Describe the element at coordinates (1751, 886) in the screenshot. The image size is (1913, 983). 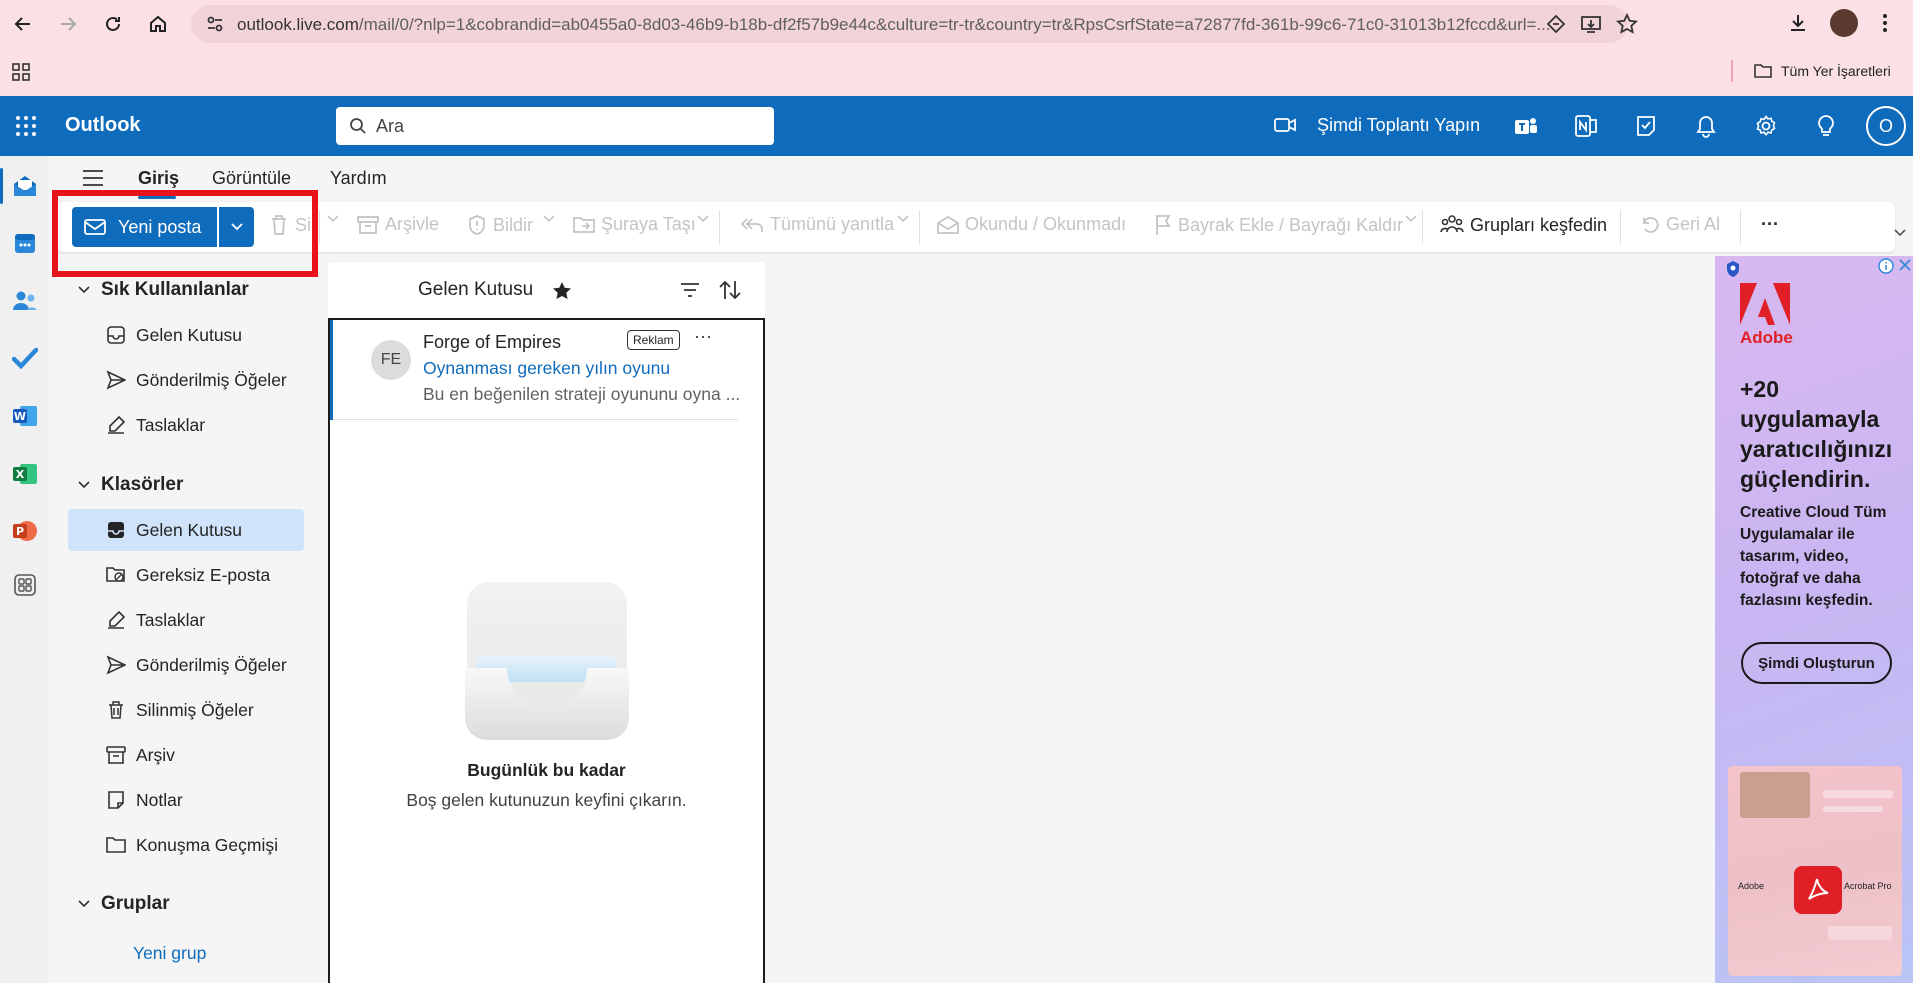
I see `card-left-label: Adobe` at that location.